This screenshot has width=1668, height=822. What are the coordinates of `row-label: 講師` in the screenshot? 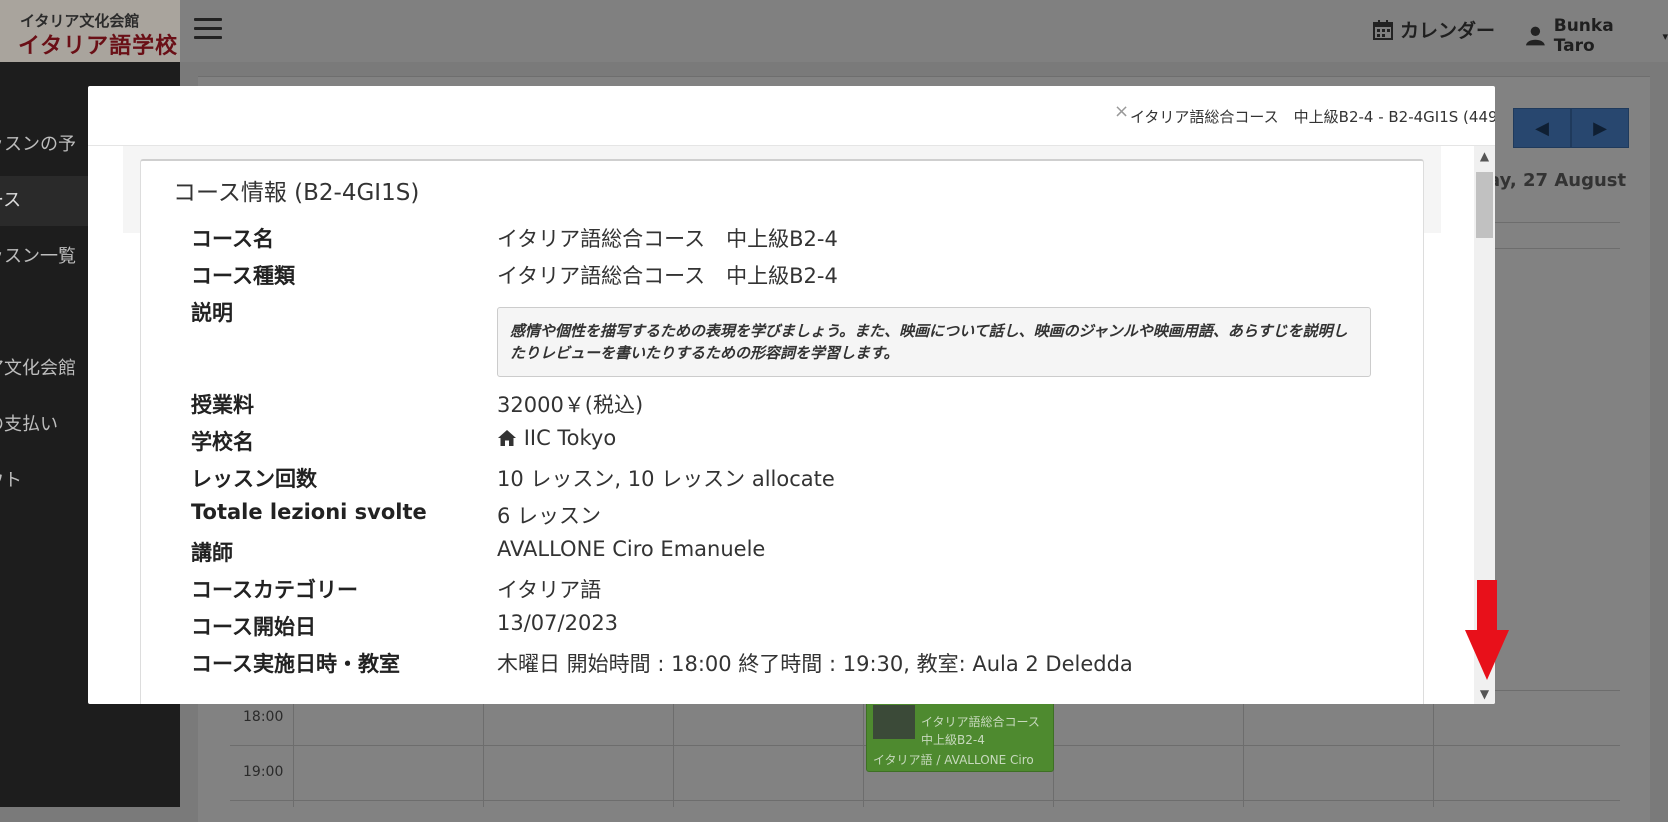 It's located at (212, 553).